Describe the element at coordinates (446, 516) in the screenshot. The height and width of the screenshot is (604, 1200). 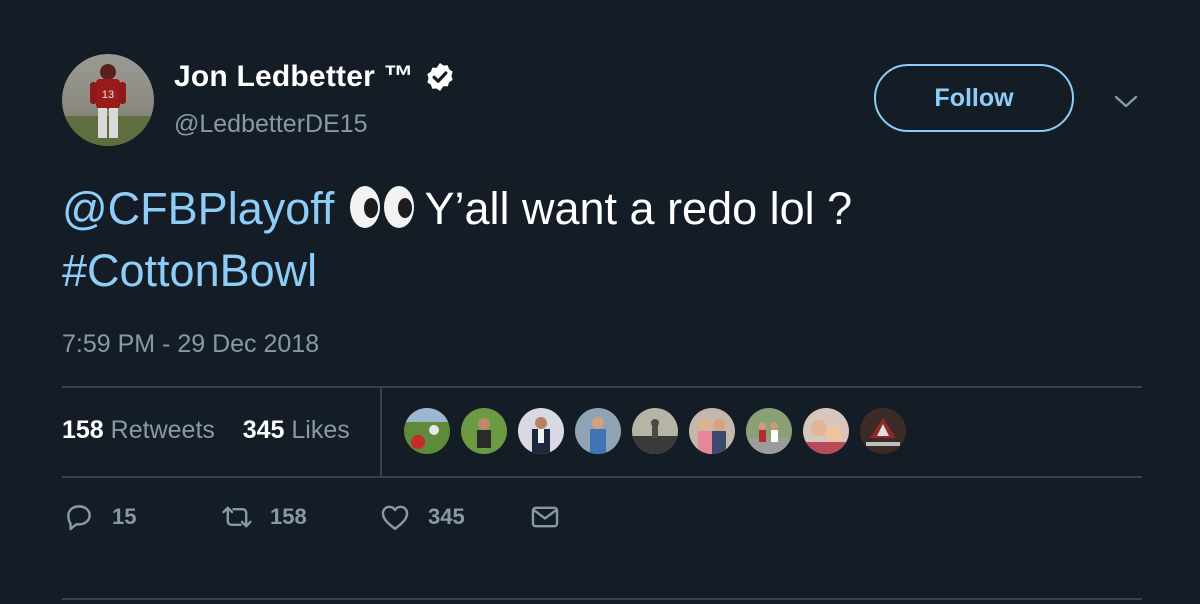
I see `like-count: 345` at that location.